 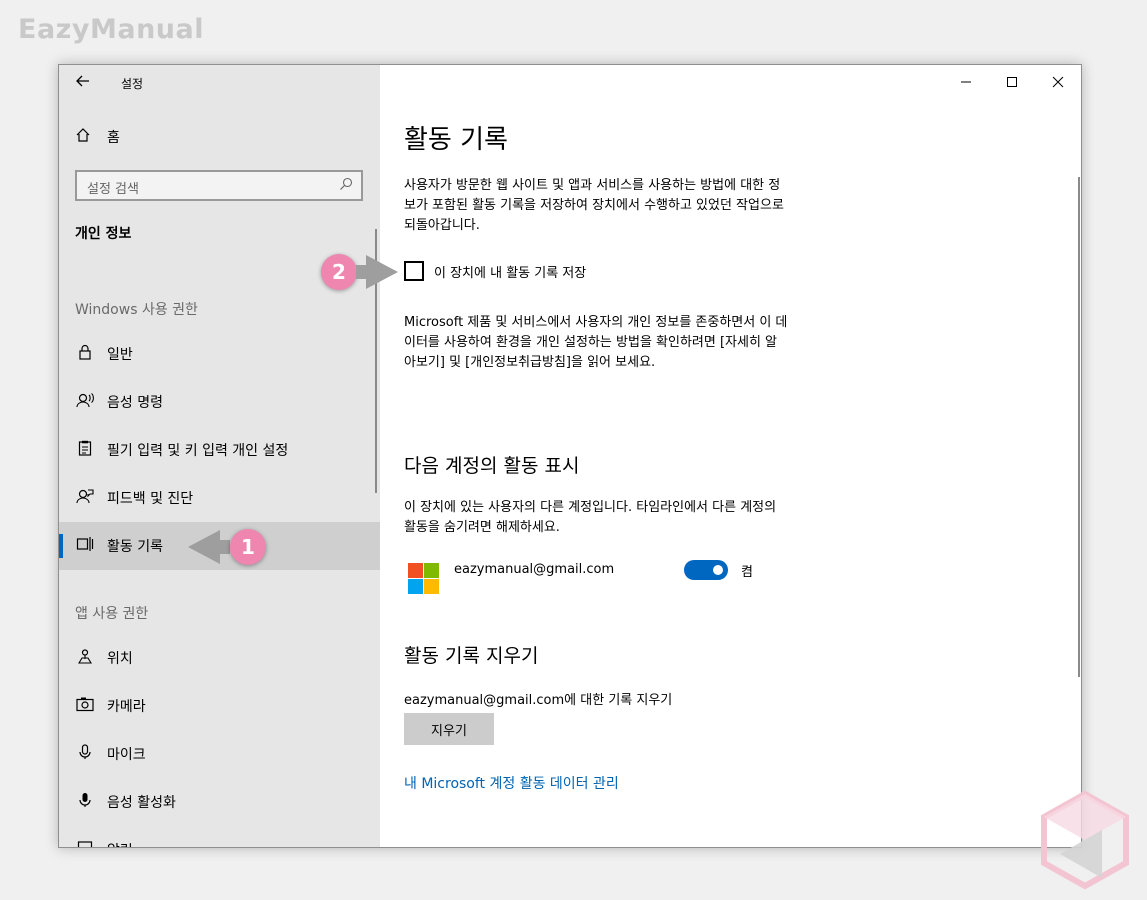 I want to click on sidebar-item-general: 일반, so click(x=219, y=354).